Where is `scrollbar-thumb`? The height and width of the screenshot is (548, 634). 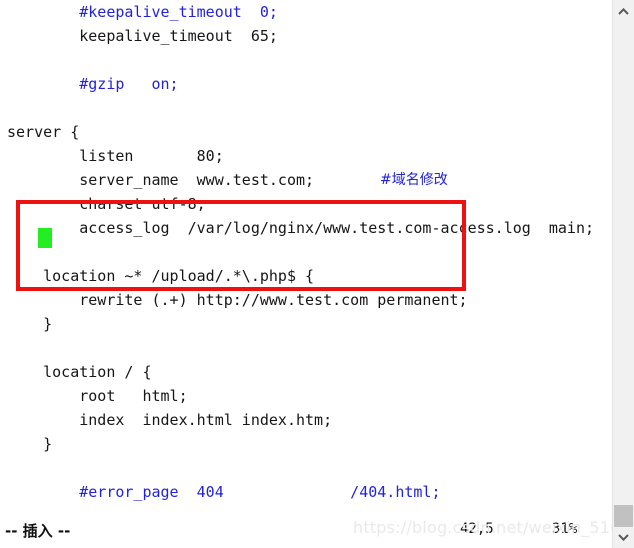 scrollbar-thumb is located at coordinates (623, 516).